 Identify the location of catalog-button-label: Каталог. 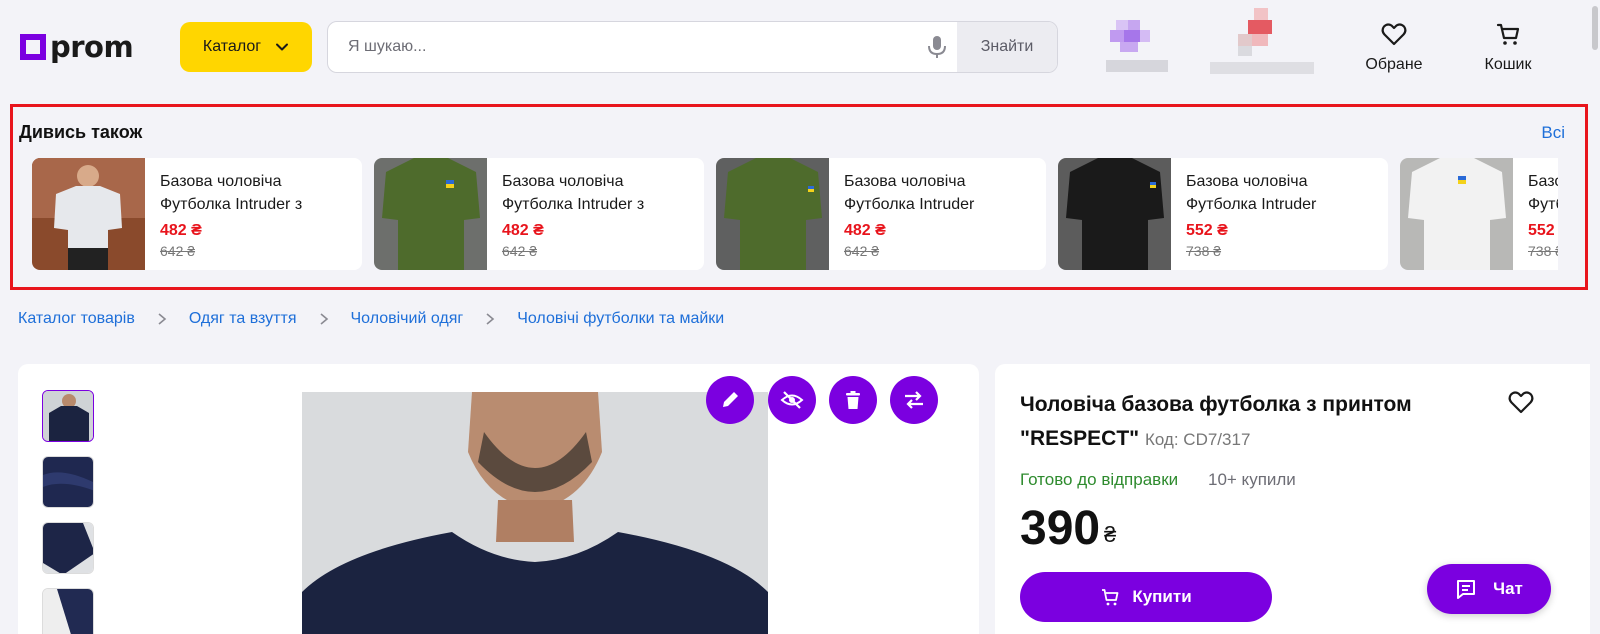
(232, 46).